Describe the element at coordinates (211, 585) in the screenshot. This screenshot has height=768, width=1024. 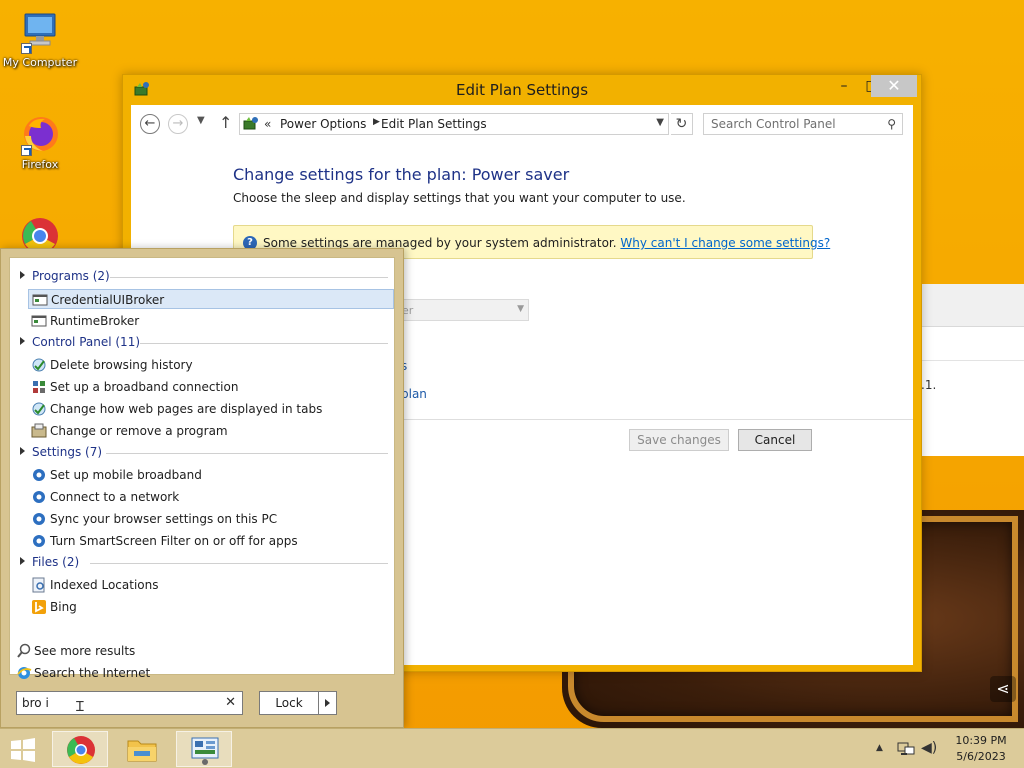
I see `result-indexed-locations: Indexed Locations` at that location.